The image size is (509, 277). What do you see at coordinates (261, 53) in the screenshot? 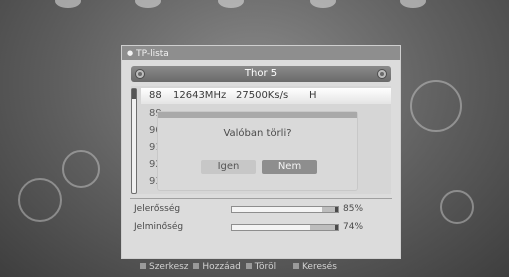
I see `panel-title-bar: ● TP-lista` at bounding box center [261, 53].